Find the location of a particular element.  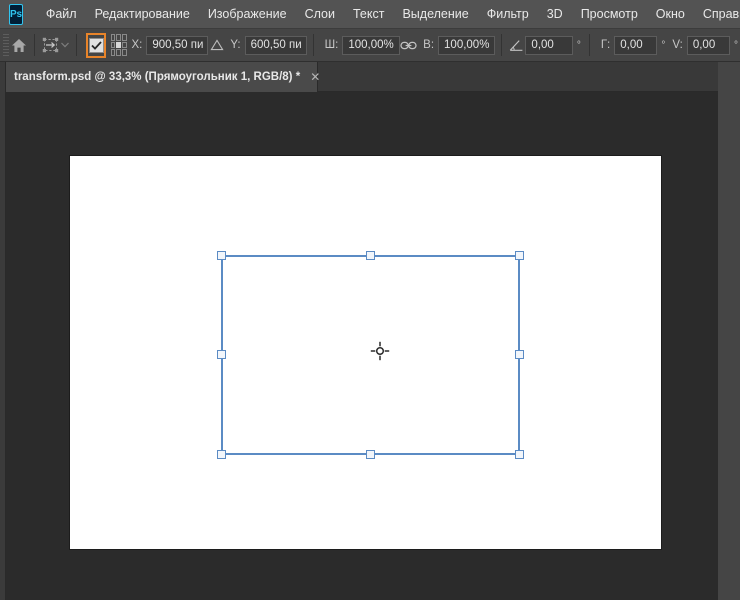

menu-item-text: Текст is located at coordinates (368, 14).